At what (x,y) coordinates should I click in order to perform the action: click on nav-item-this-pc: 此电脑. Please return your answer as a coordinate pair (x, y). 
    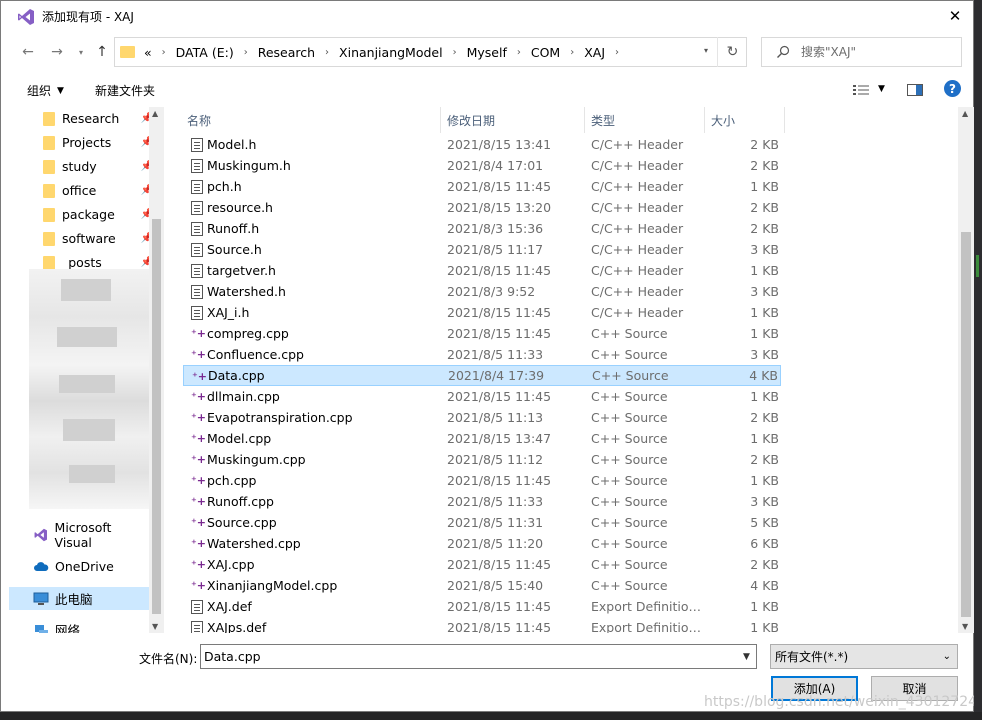
    Looking at the image, I should click on (79, 598).